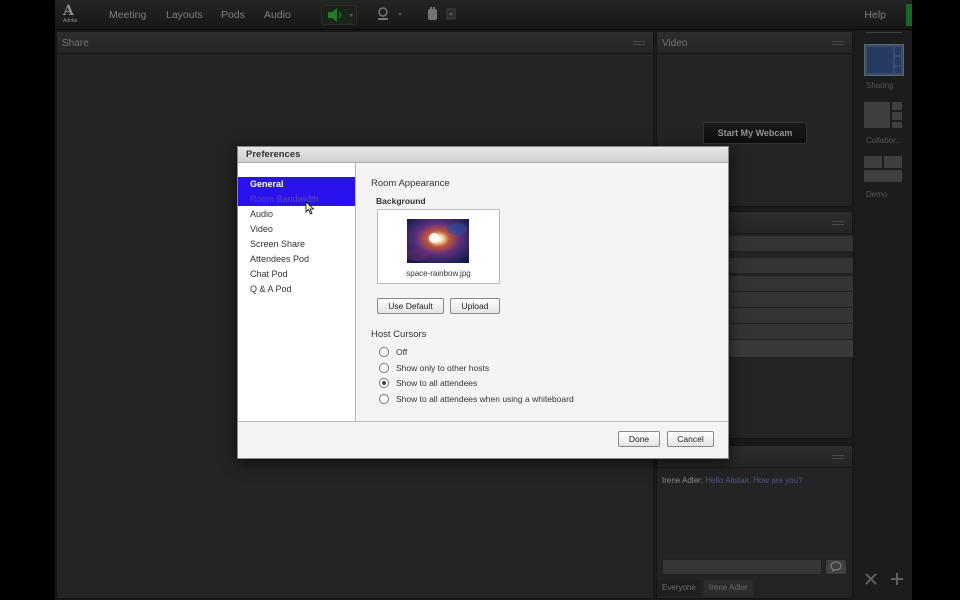  I want to click on close-icon, so click(871, 579).